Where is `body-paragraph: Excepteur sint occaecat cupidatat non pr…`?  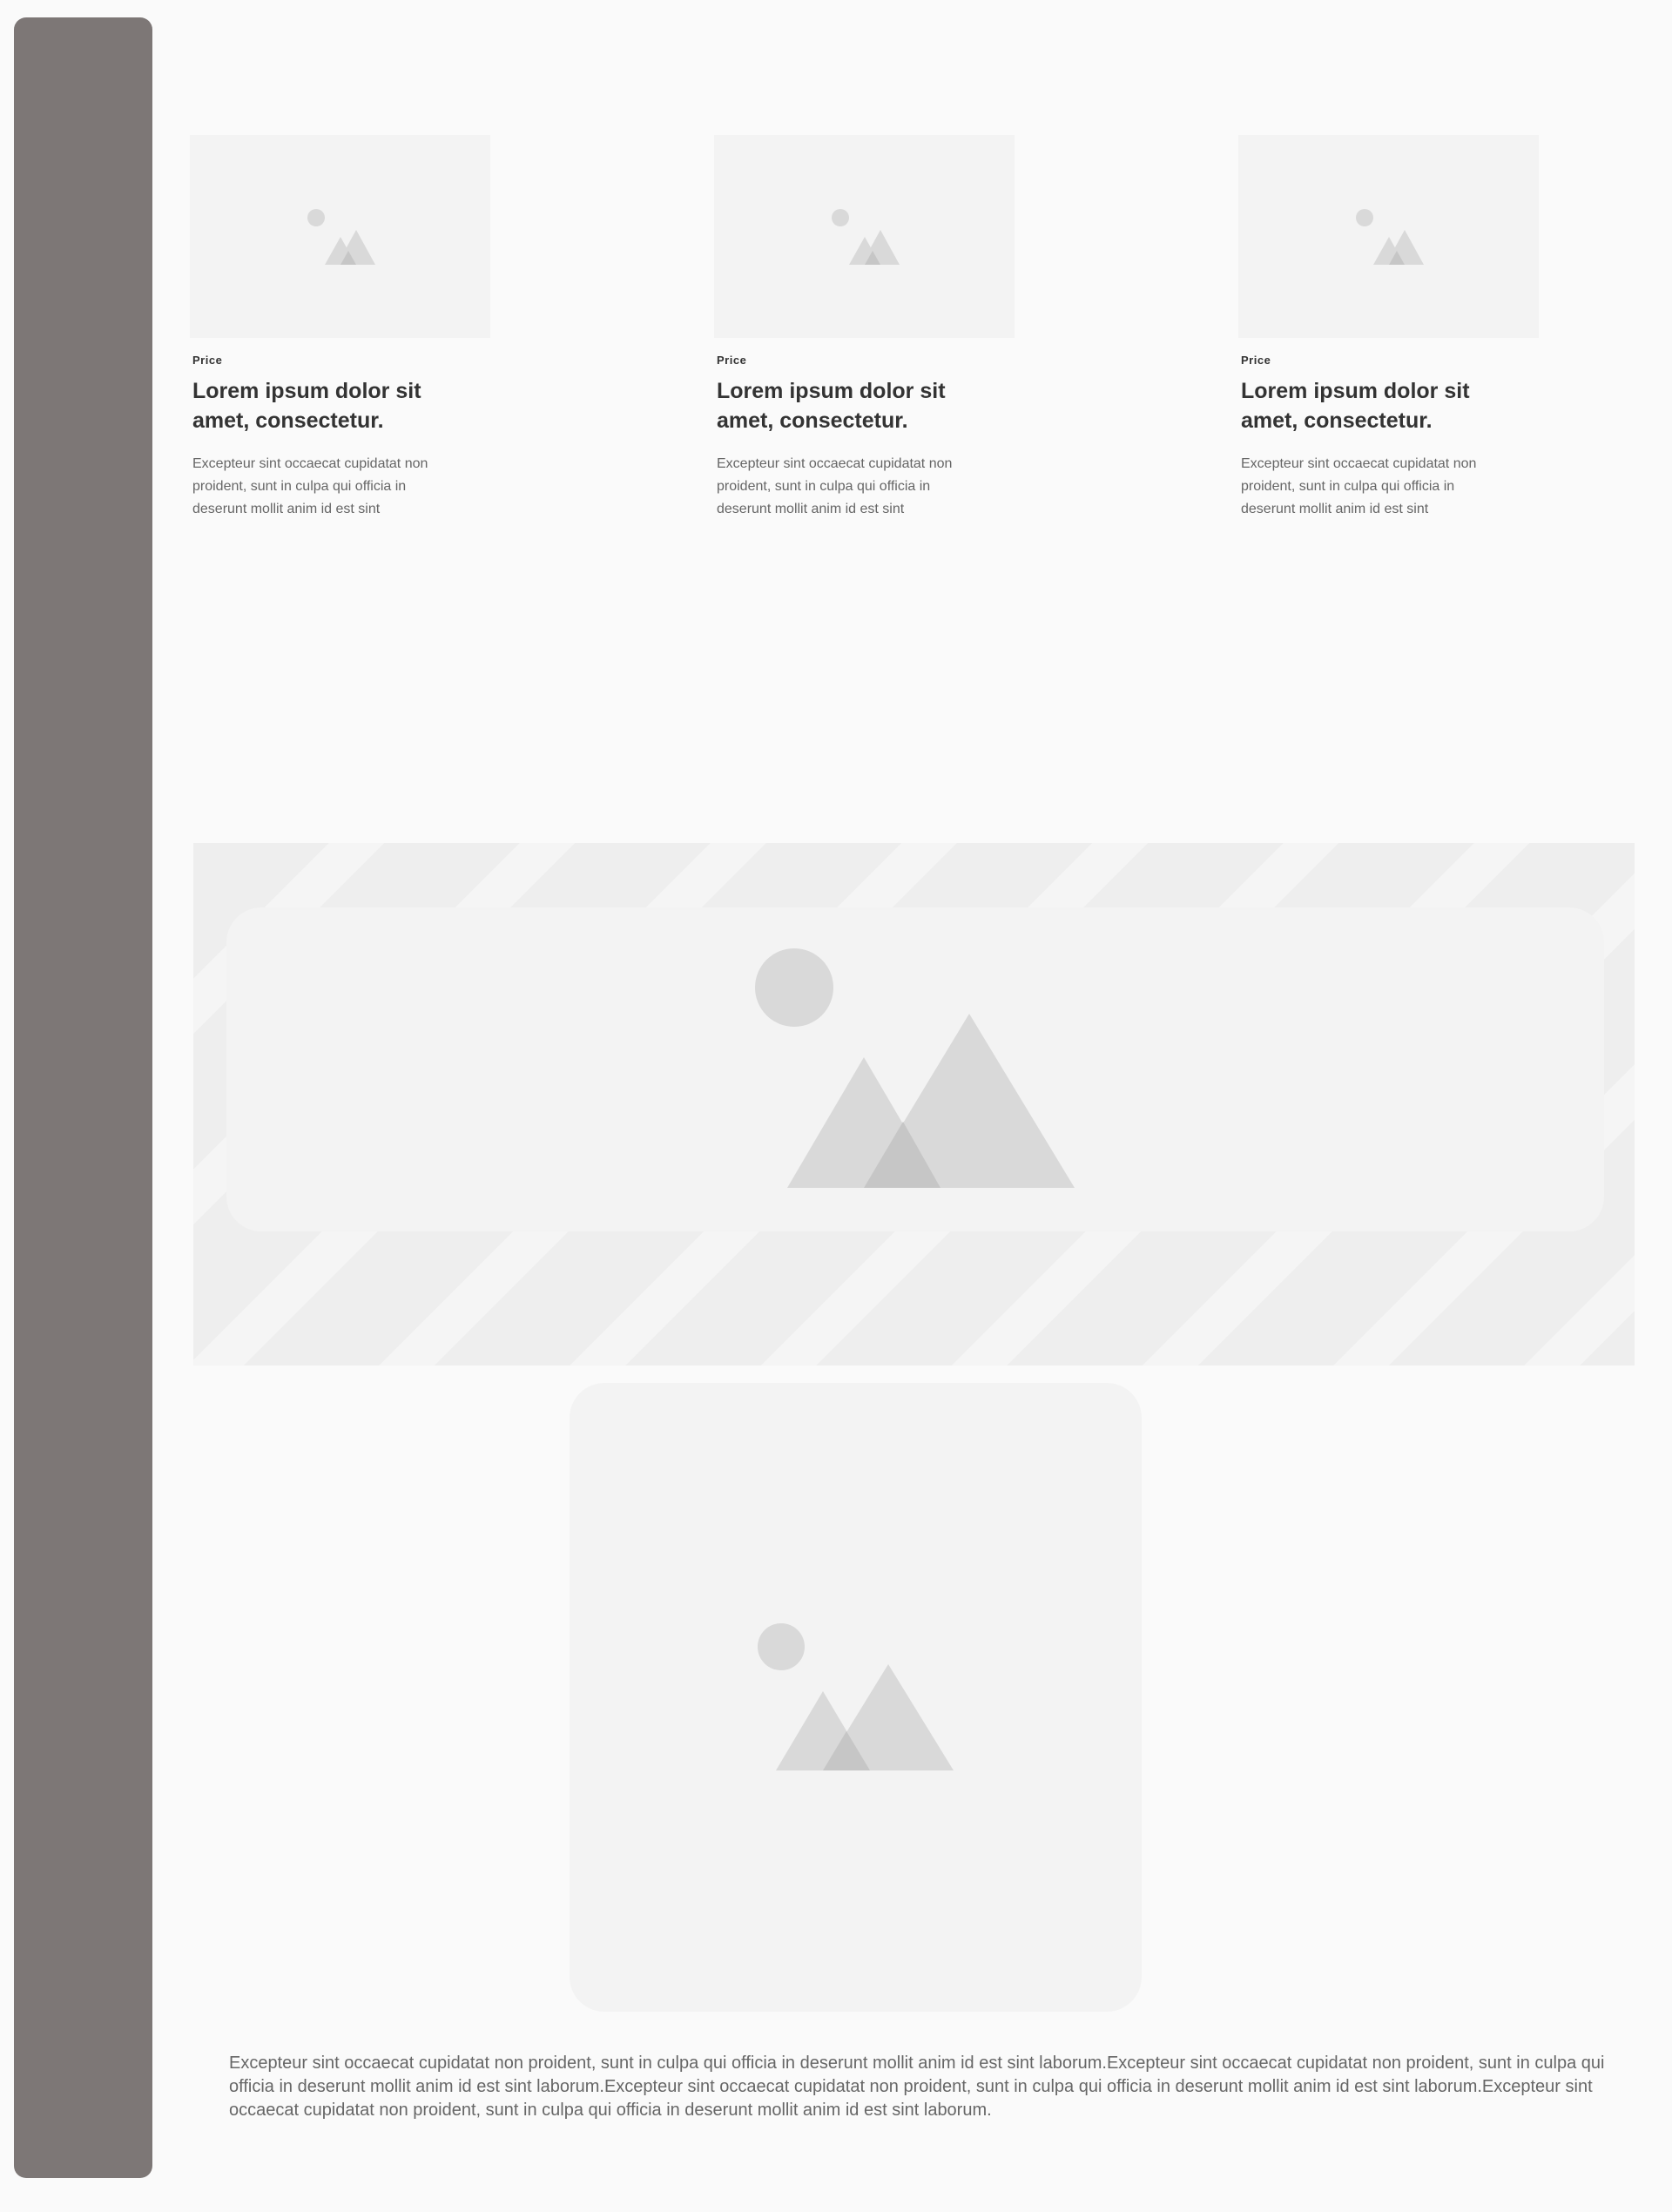 body-paragraph: Excepteur sint occaecat cupidatat non pr… is located at coordinates (917, 2087).